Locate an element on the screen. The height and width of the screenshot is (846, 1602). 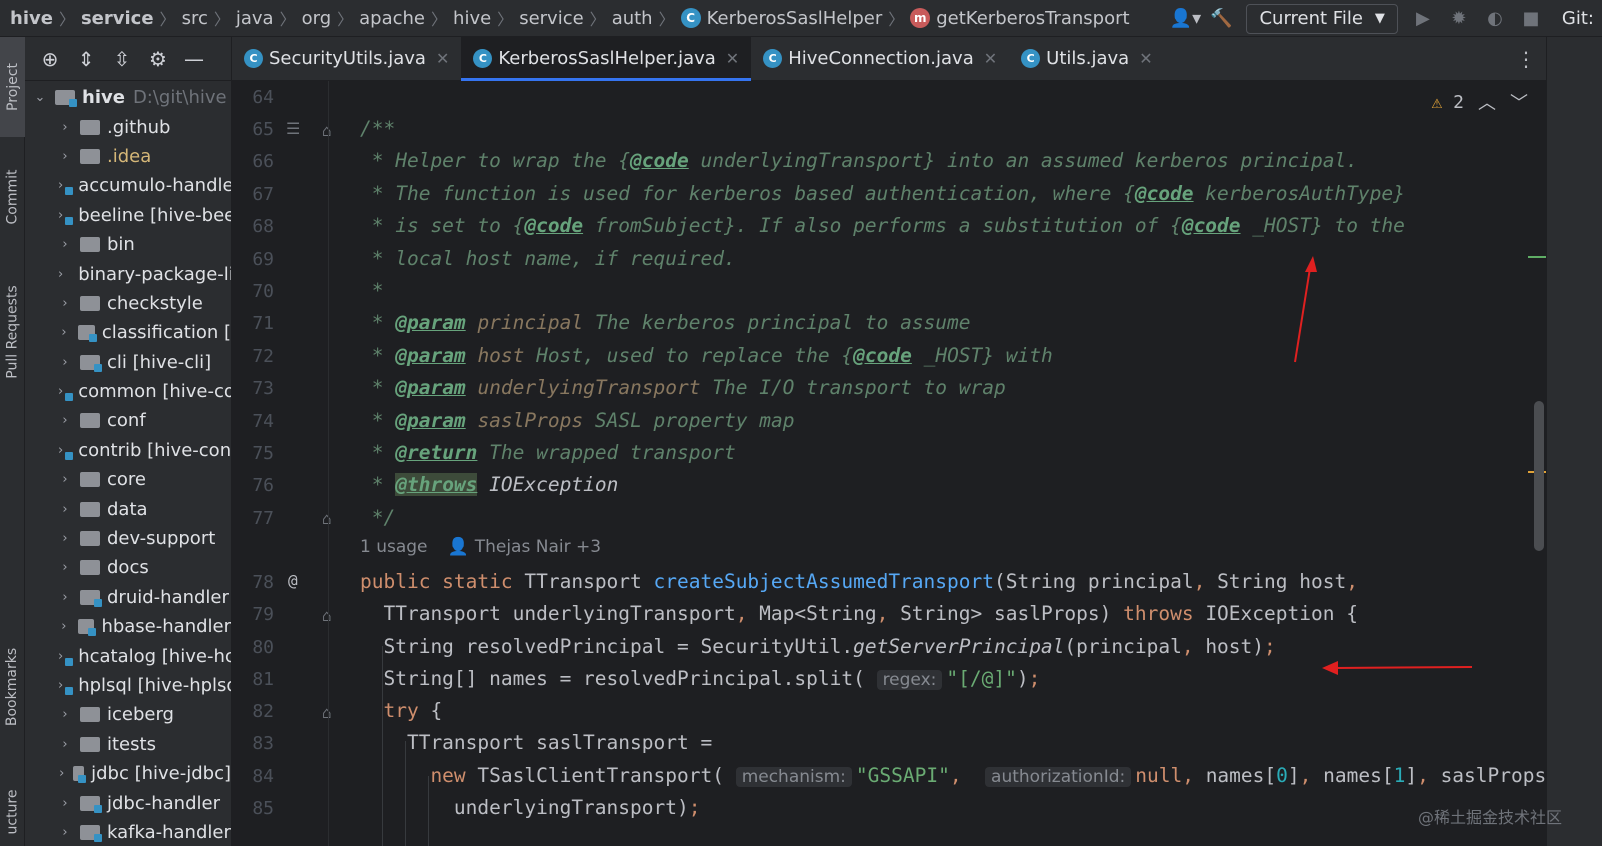
tree-item: › data is located at coordinates (144, 508).